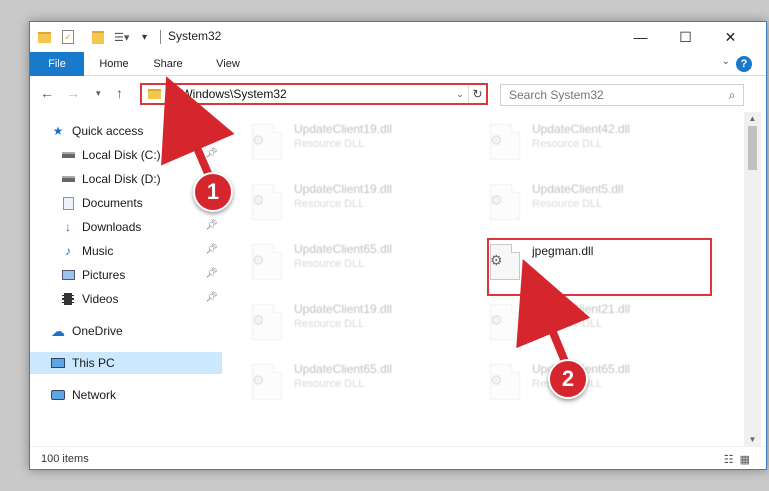  I want to click on scroll-up-icon: ▲, so click(752, 118).